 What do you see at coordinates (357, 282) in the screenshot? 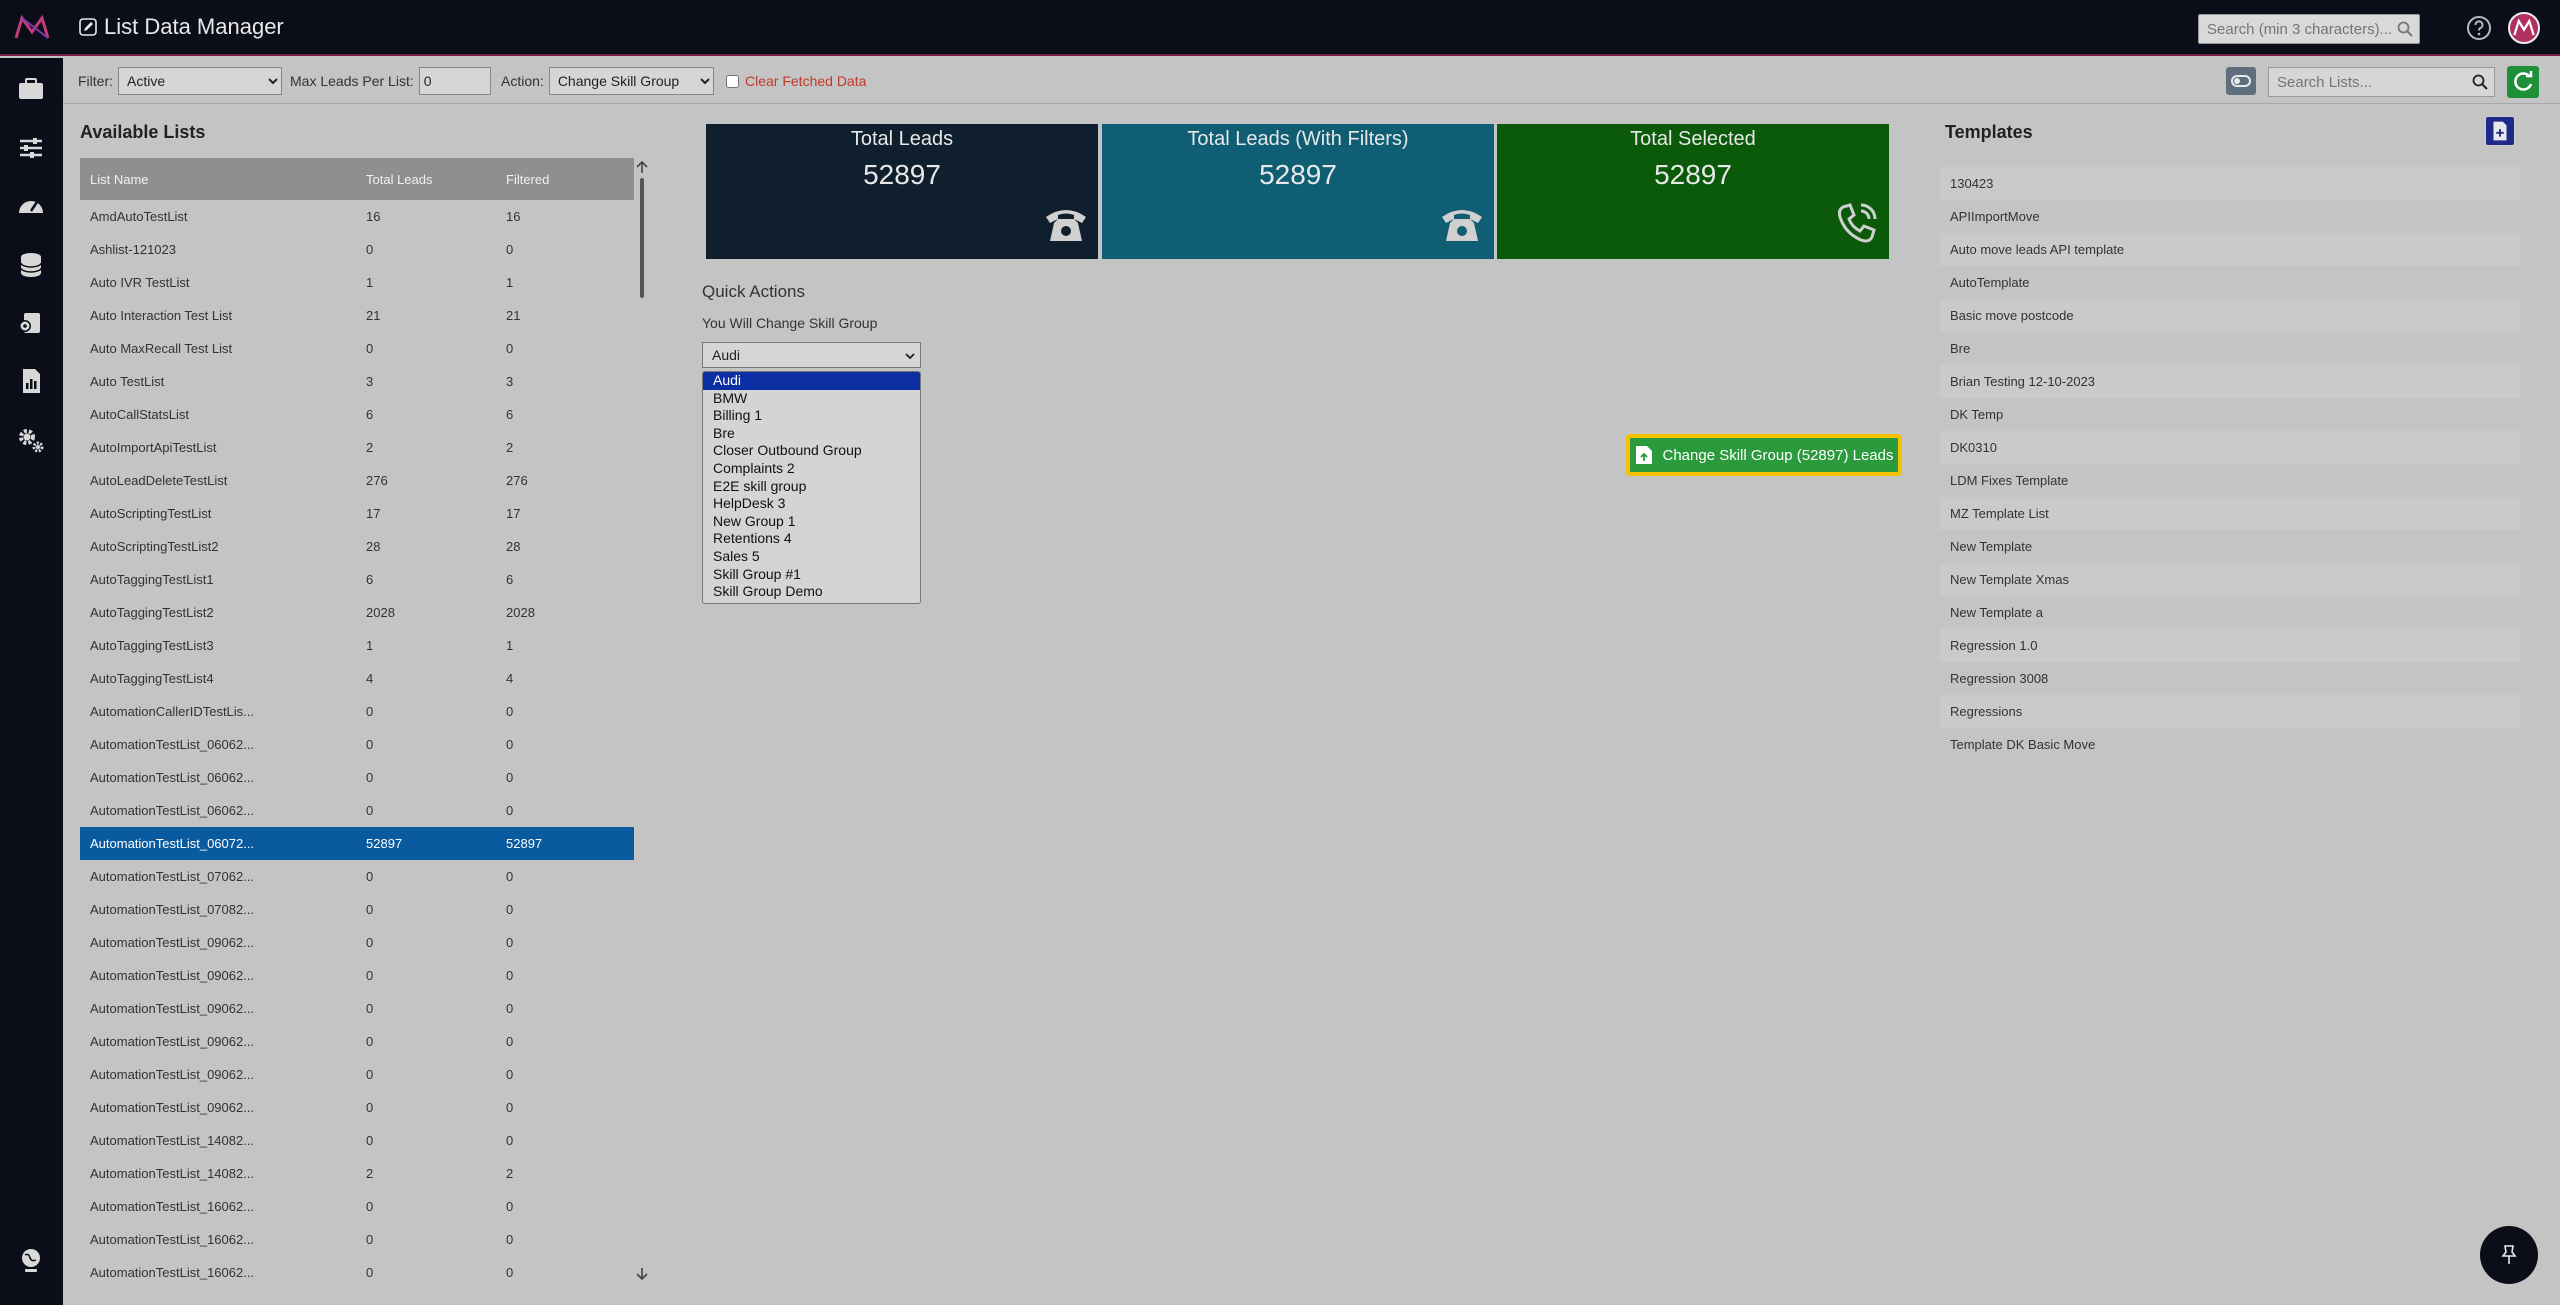
I see `table-row: Auto IVR TestList 1 1` at bounding box center [357, 282].